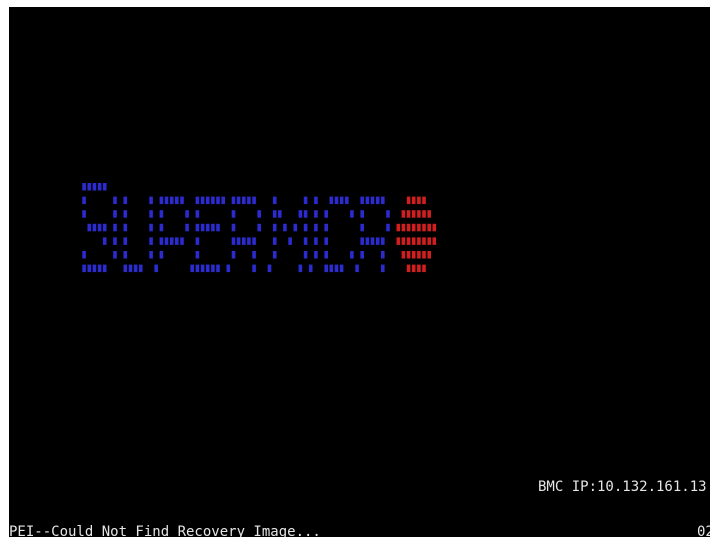 The height and width of the screenshot is (537, 710). What do you see at coordinates (622, 487) in the screenshot?
I see `bmc-ip-address: BMC IP:10.132.161.13` at bounding box center [622, 487].